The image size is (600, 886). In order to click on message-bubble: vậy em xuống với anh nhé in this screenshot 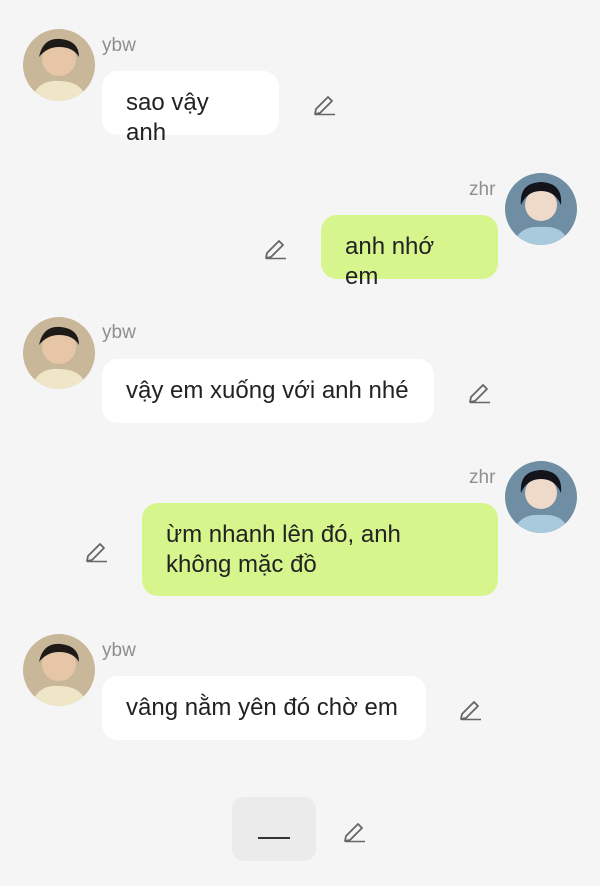, I will do `click(268, 391)`.